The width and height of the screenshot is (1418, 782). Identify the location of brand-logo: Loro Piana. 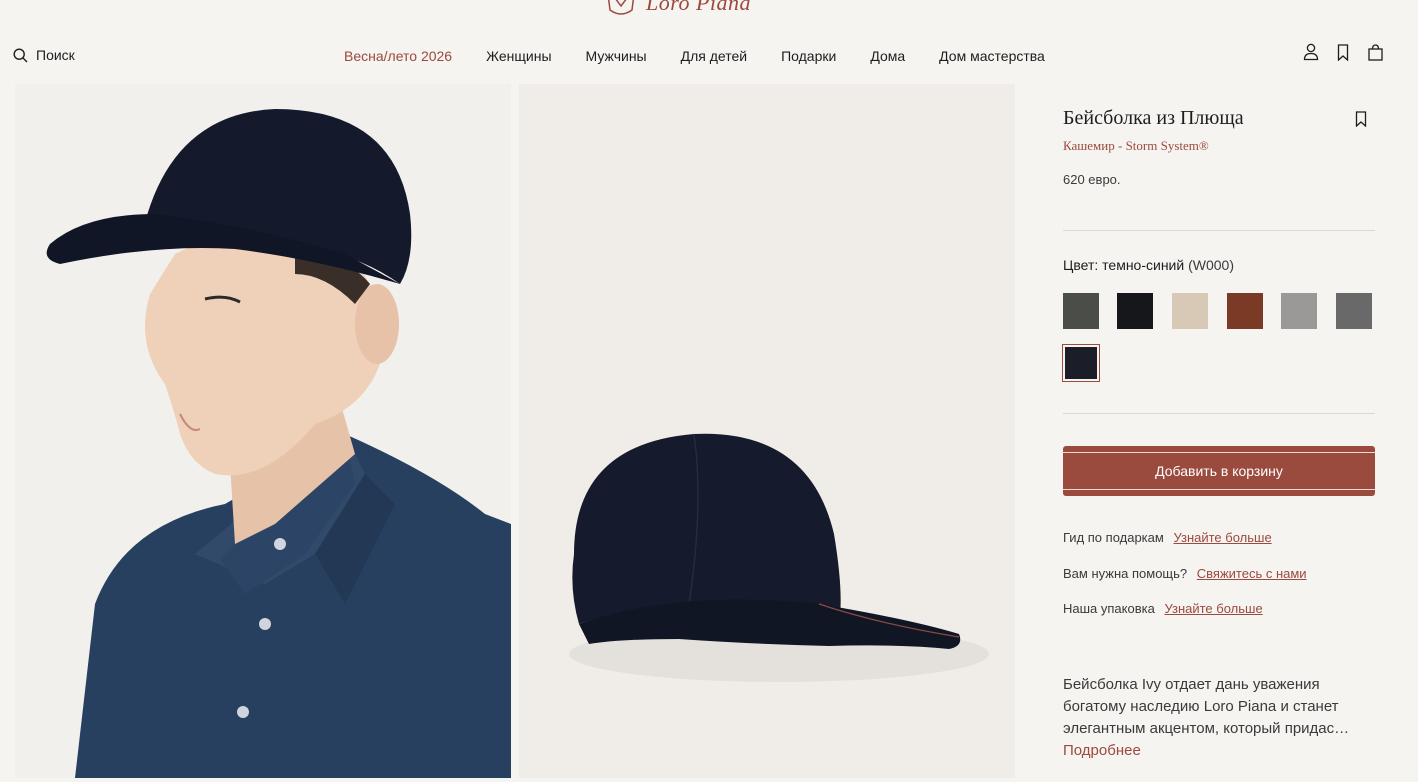
(694, 10).